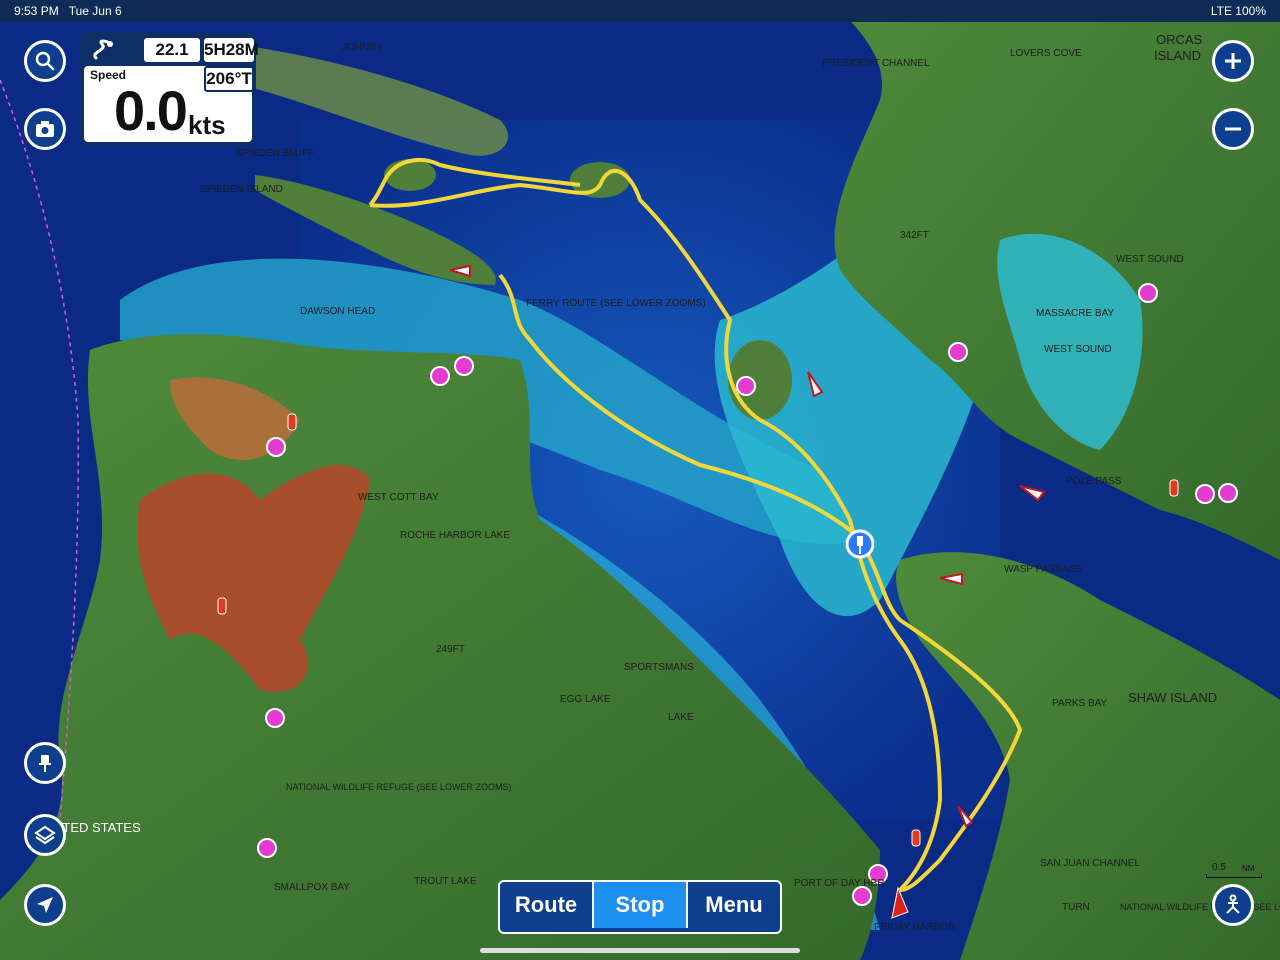 Image resolution: width=1280 pixels, height=960 pixels. I want to click on bottom-menu: Route Stop Menu, so click(640, 907).